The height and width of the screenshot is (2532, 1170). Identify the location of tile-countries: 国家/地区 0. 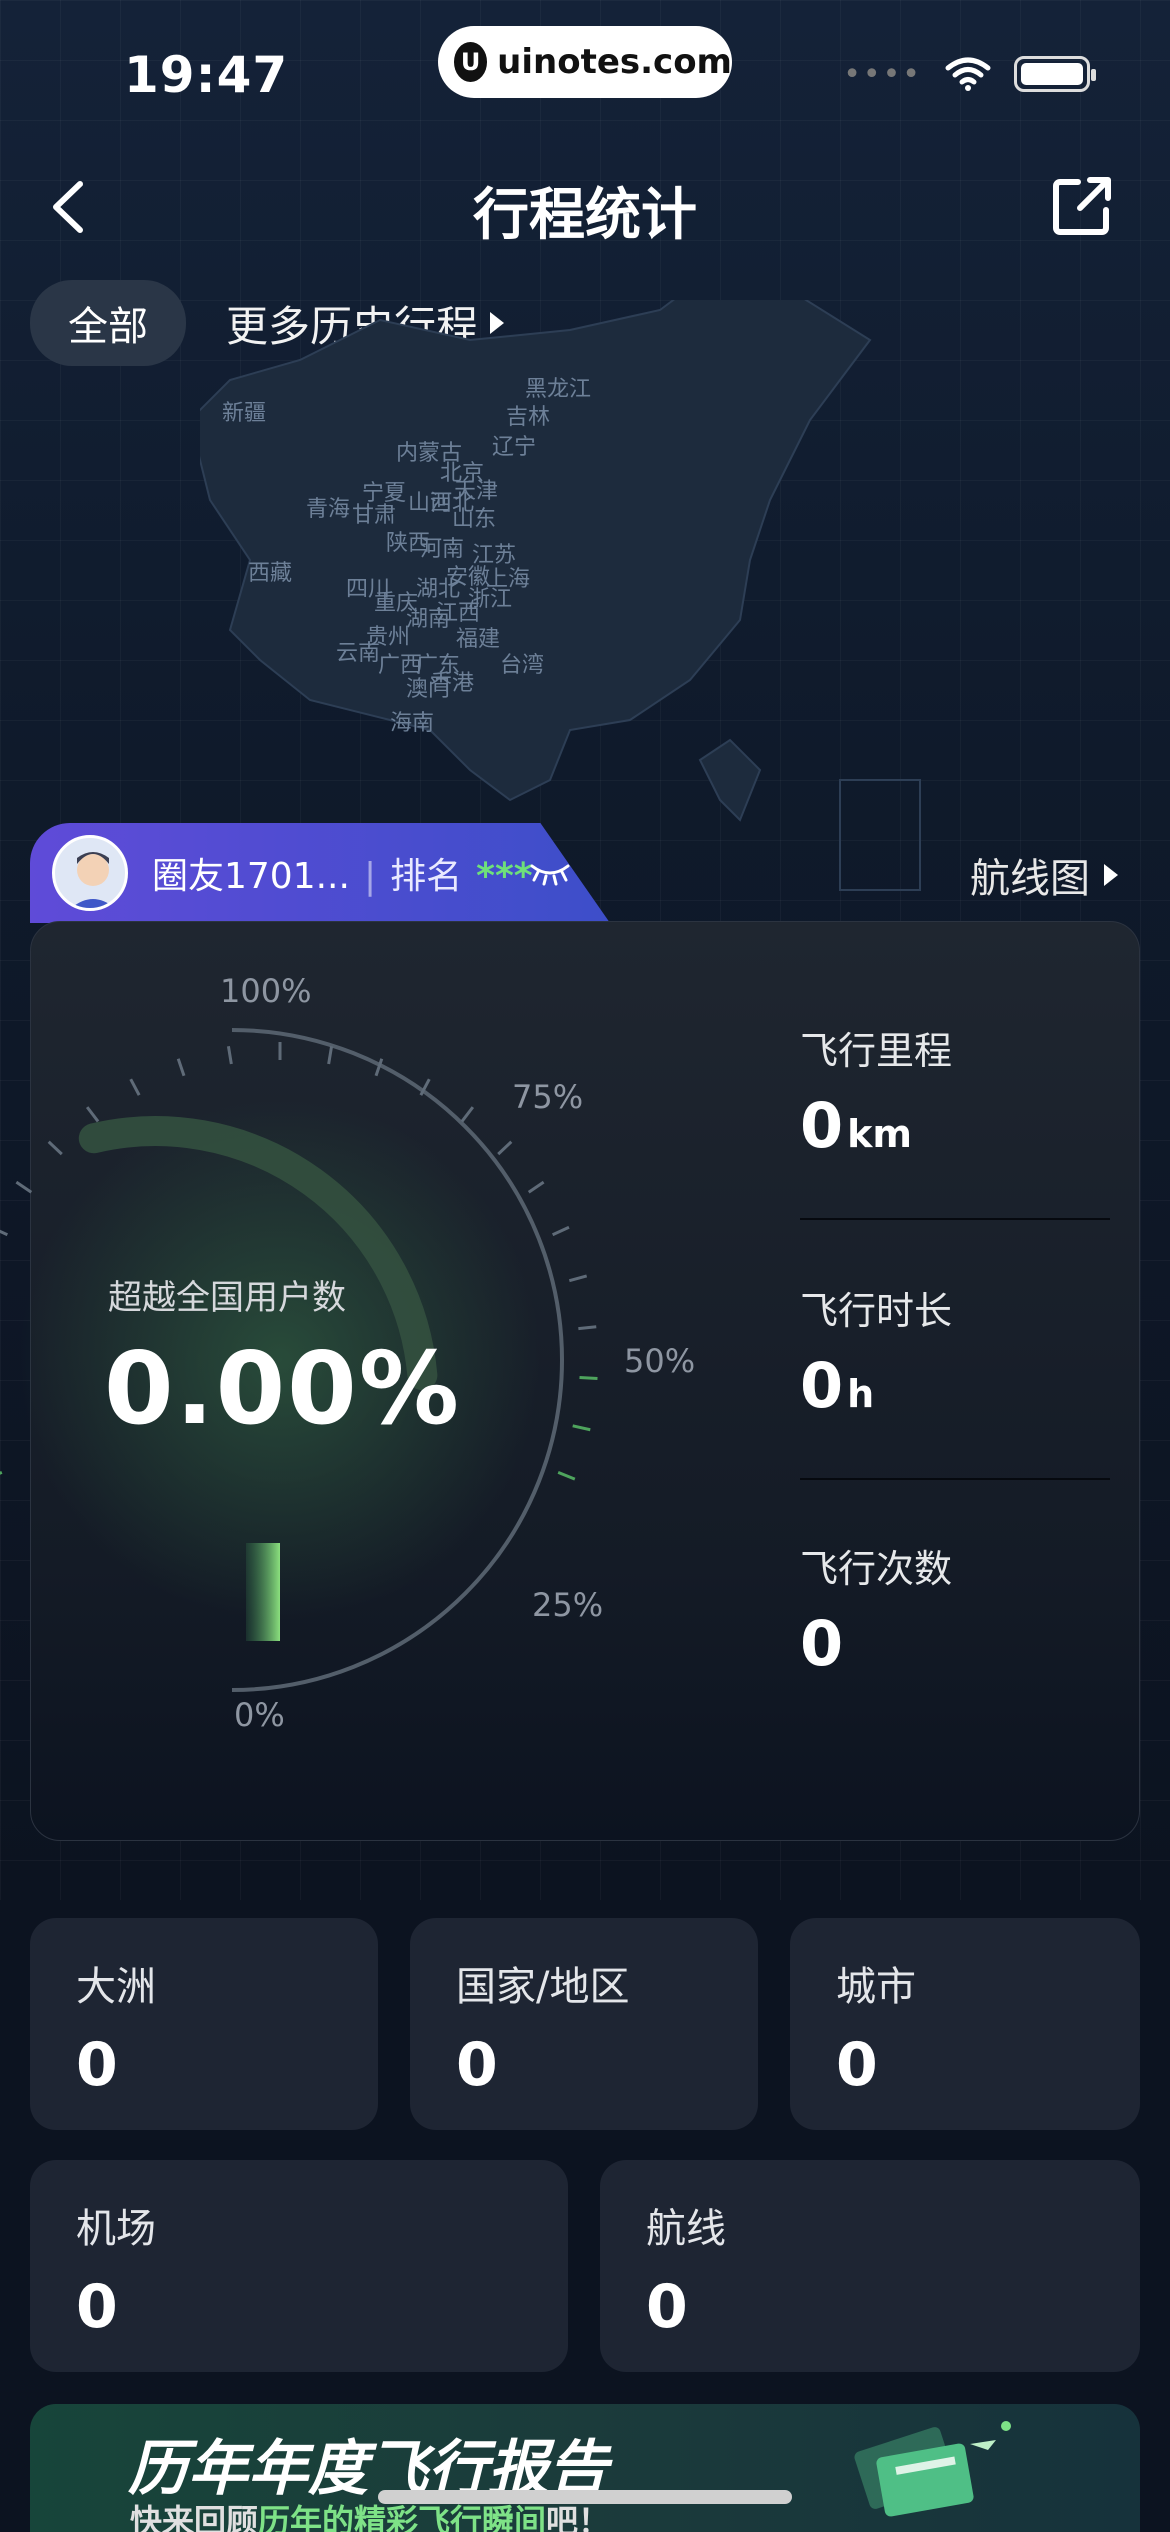
(584, 2024).